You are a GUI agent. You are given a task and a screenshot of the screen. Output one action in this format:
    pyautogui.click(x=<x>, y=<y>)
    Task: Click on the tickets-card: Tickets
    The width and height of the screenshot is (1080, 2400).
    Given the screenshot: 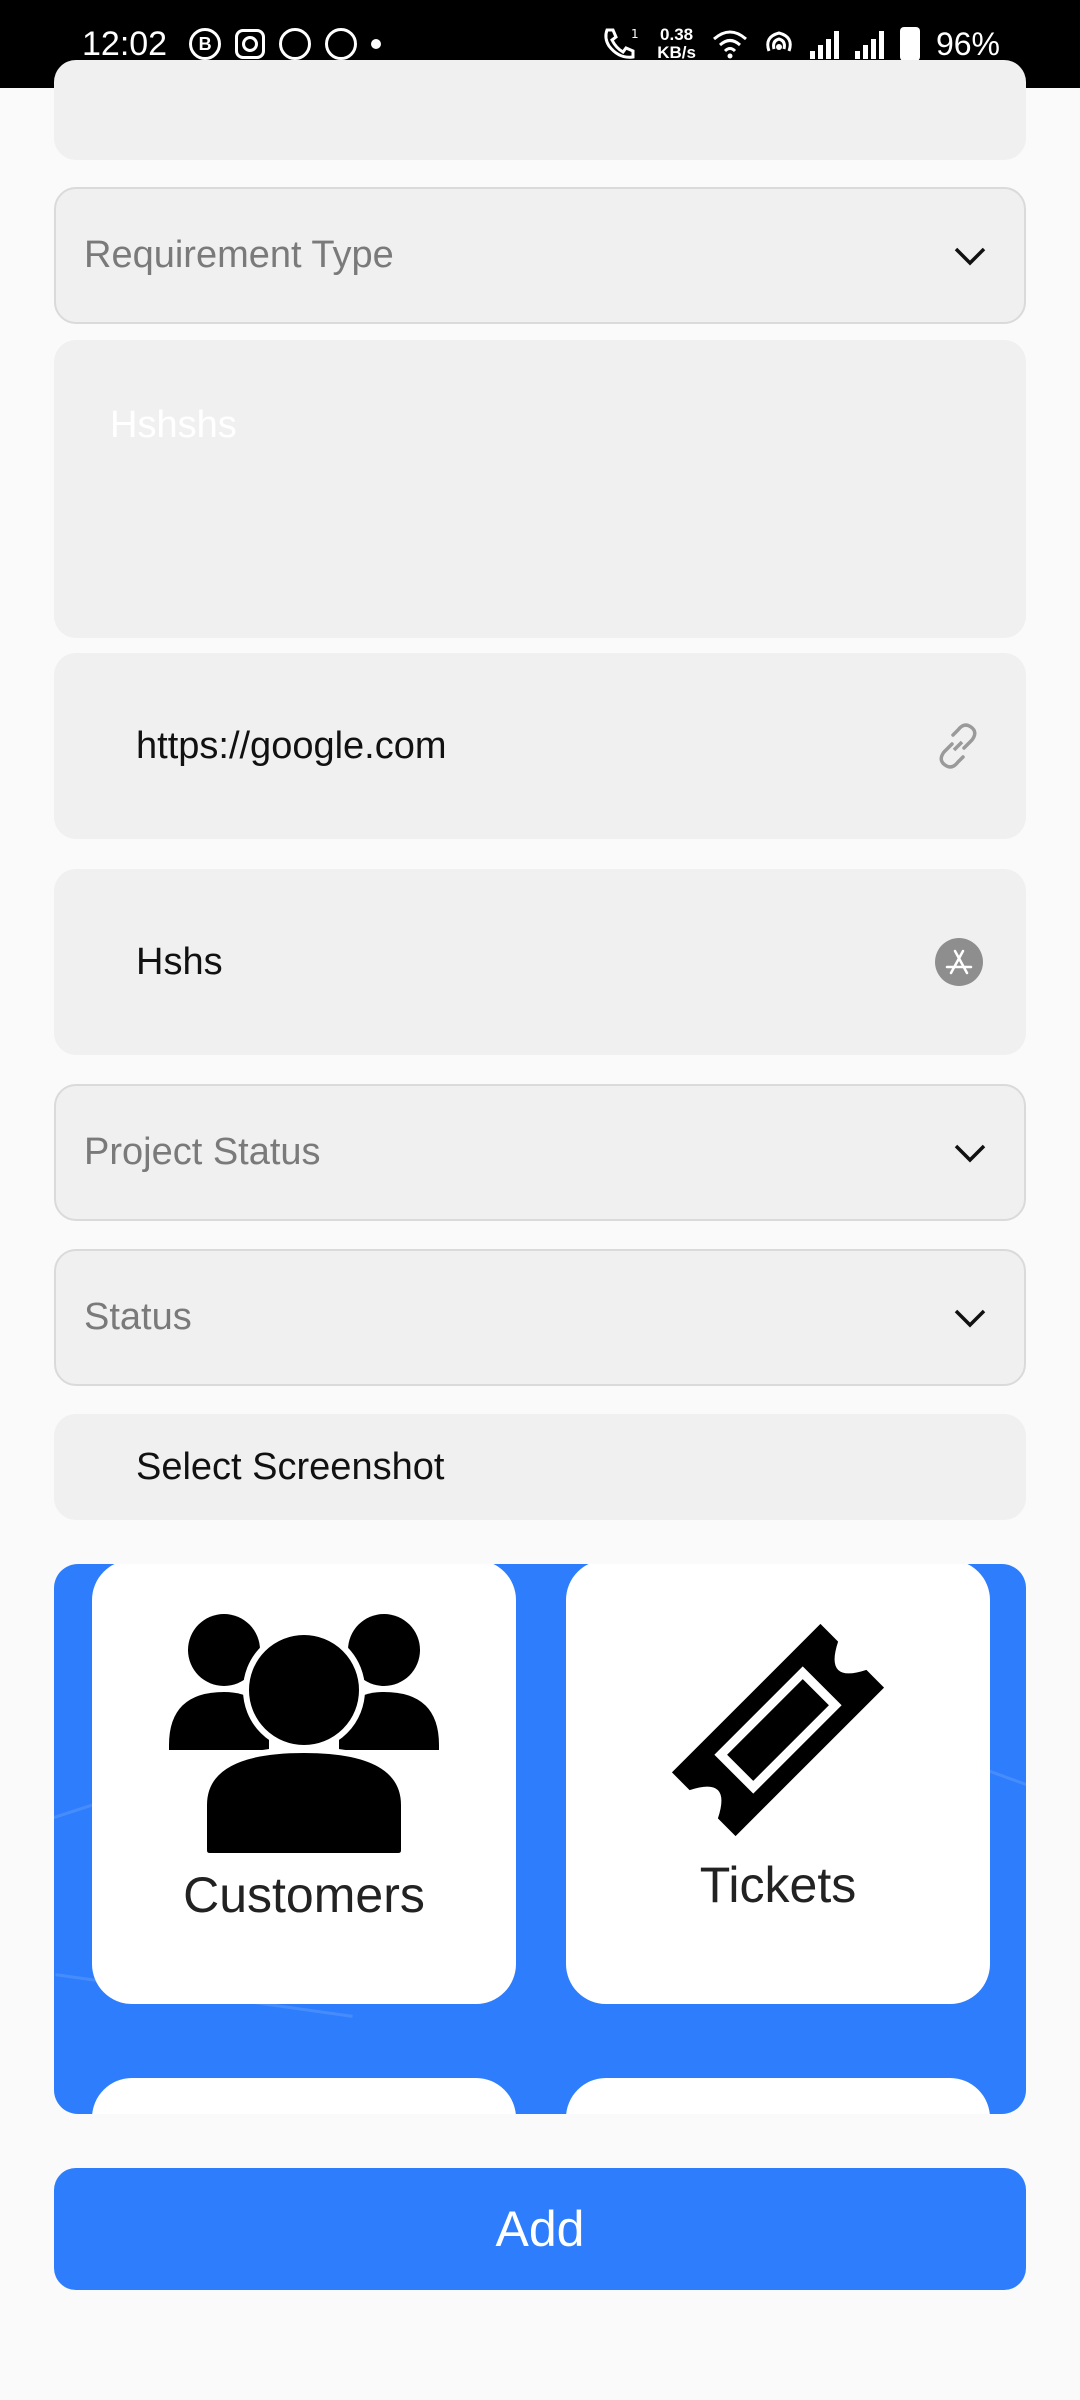 What is the action you would take?
    pyautogui.click(x=778, y=1784)
    